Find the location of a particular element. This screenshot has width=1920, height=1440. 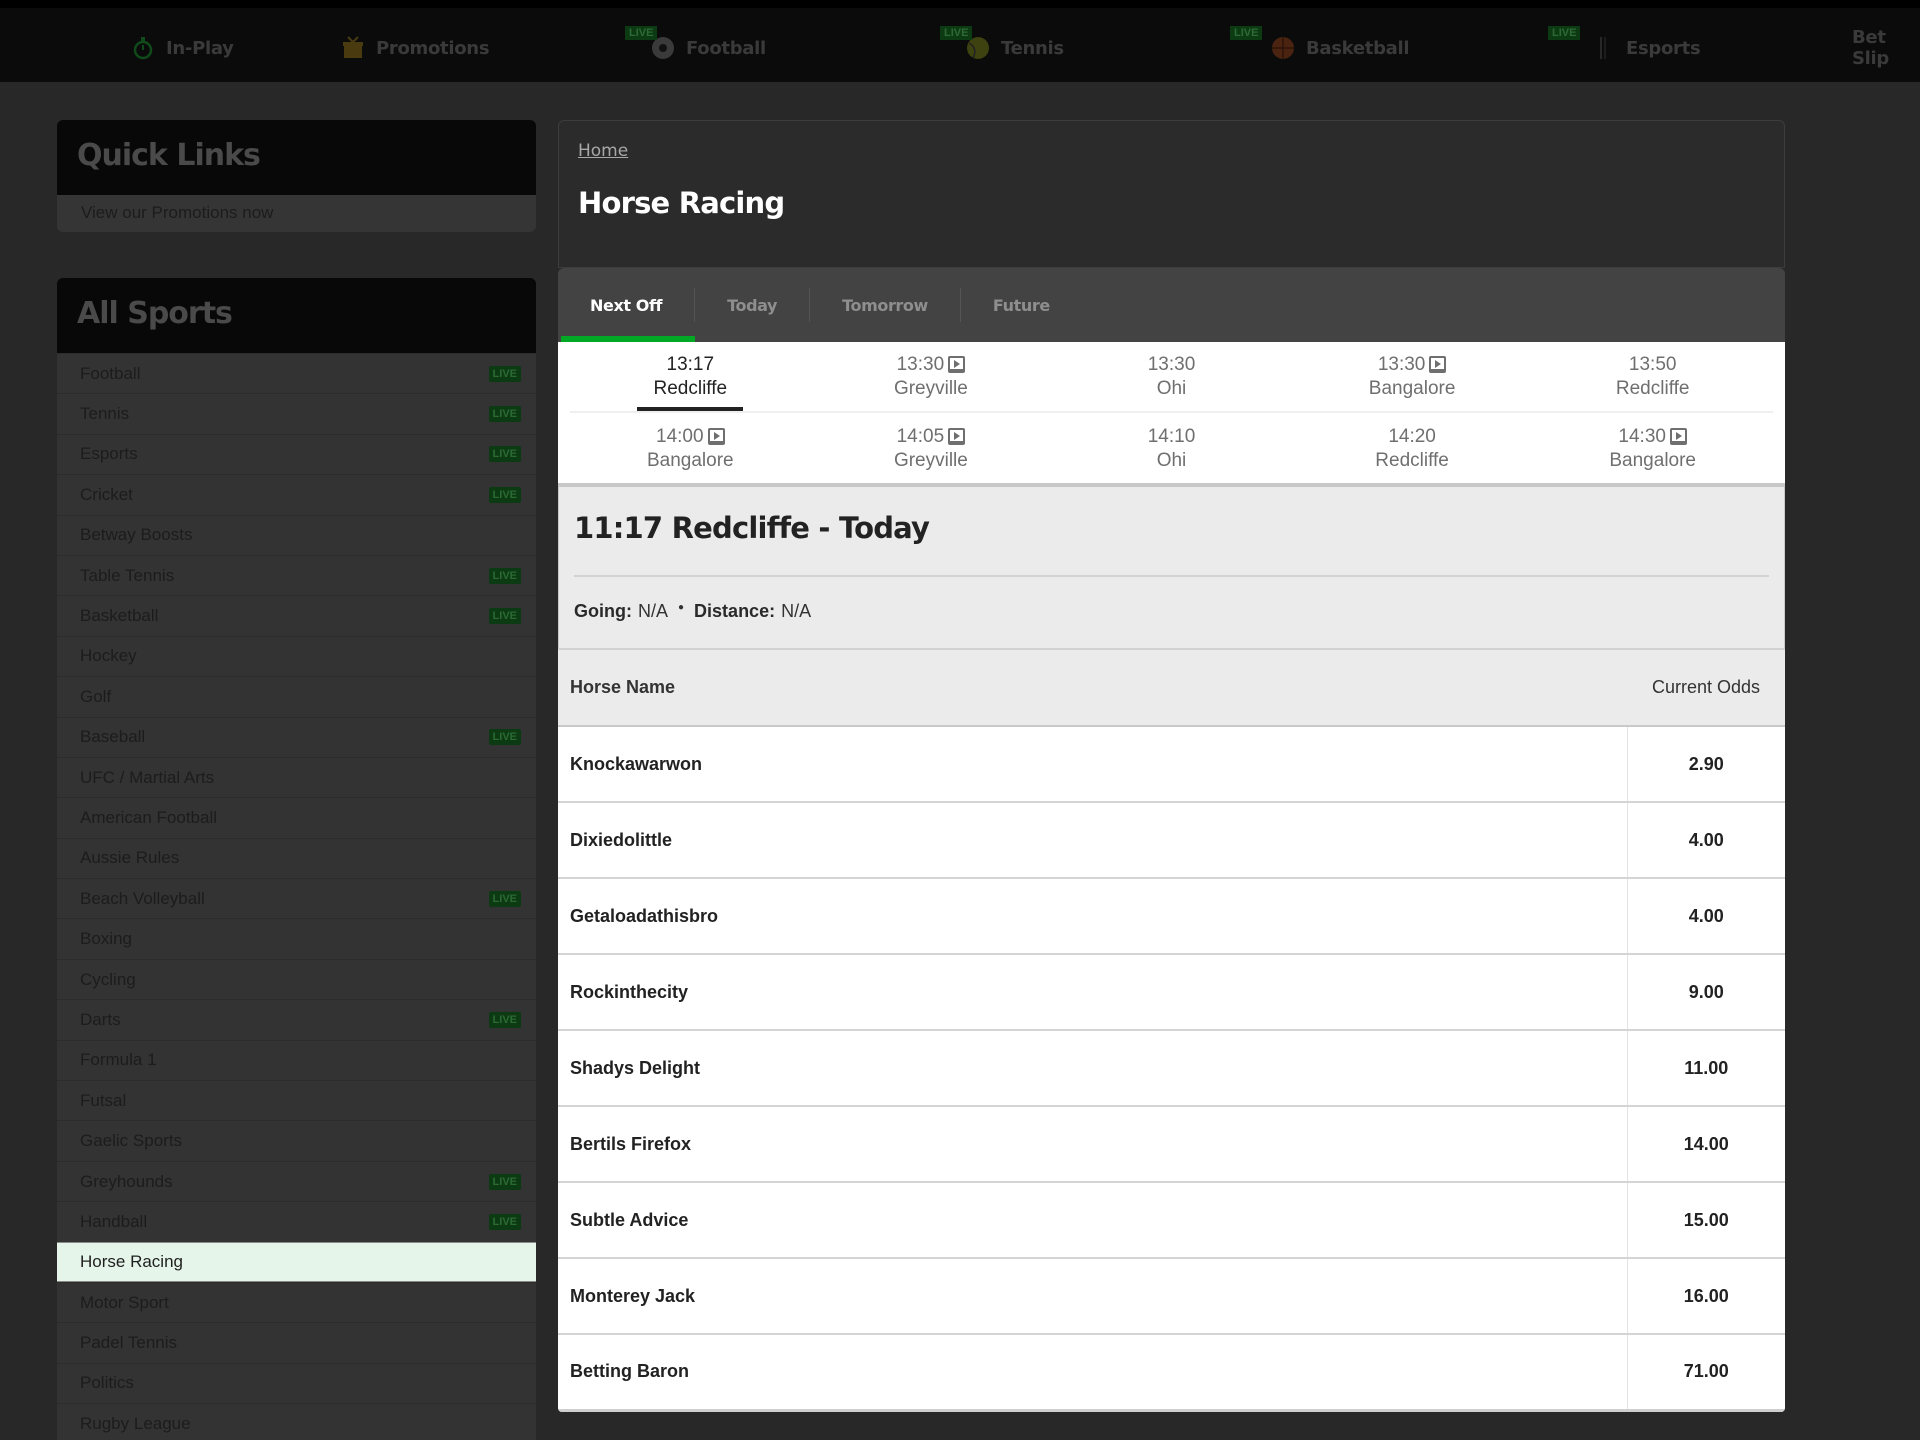

sidebar-item-label: Aussie Rules is located at coordinates (130, 858).